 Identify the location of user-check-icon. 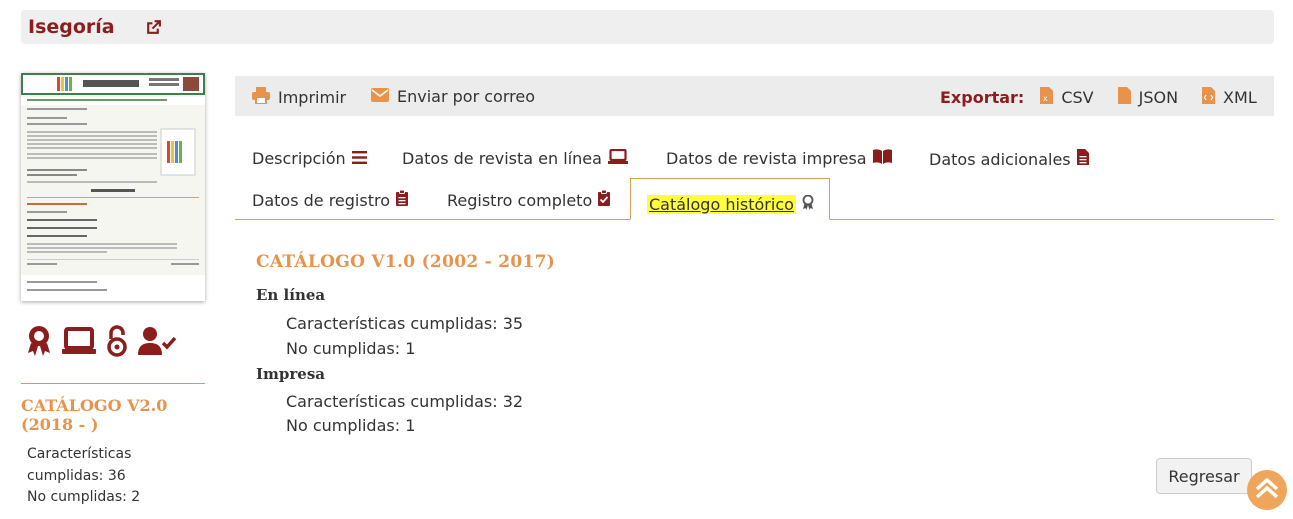
(157, 343).